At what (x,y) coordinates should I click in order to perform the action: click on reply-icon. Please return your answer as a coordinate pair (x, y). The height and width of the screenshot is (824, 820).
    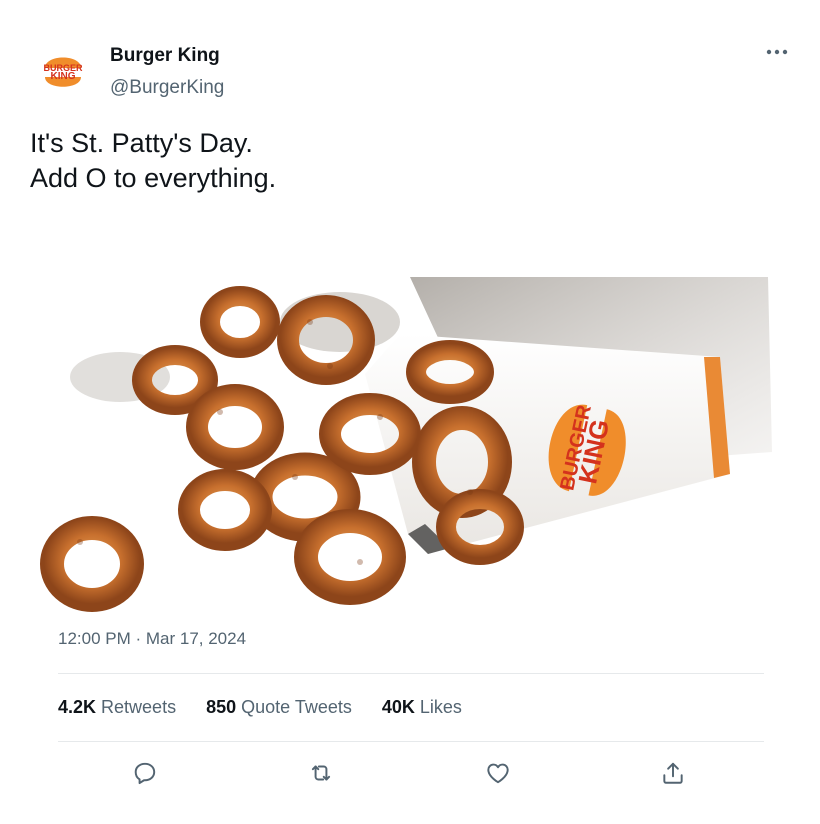
    Looking at the image, I should click on (145, 773).